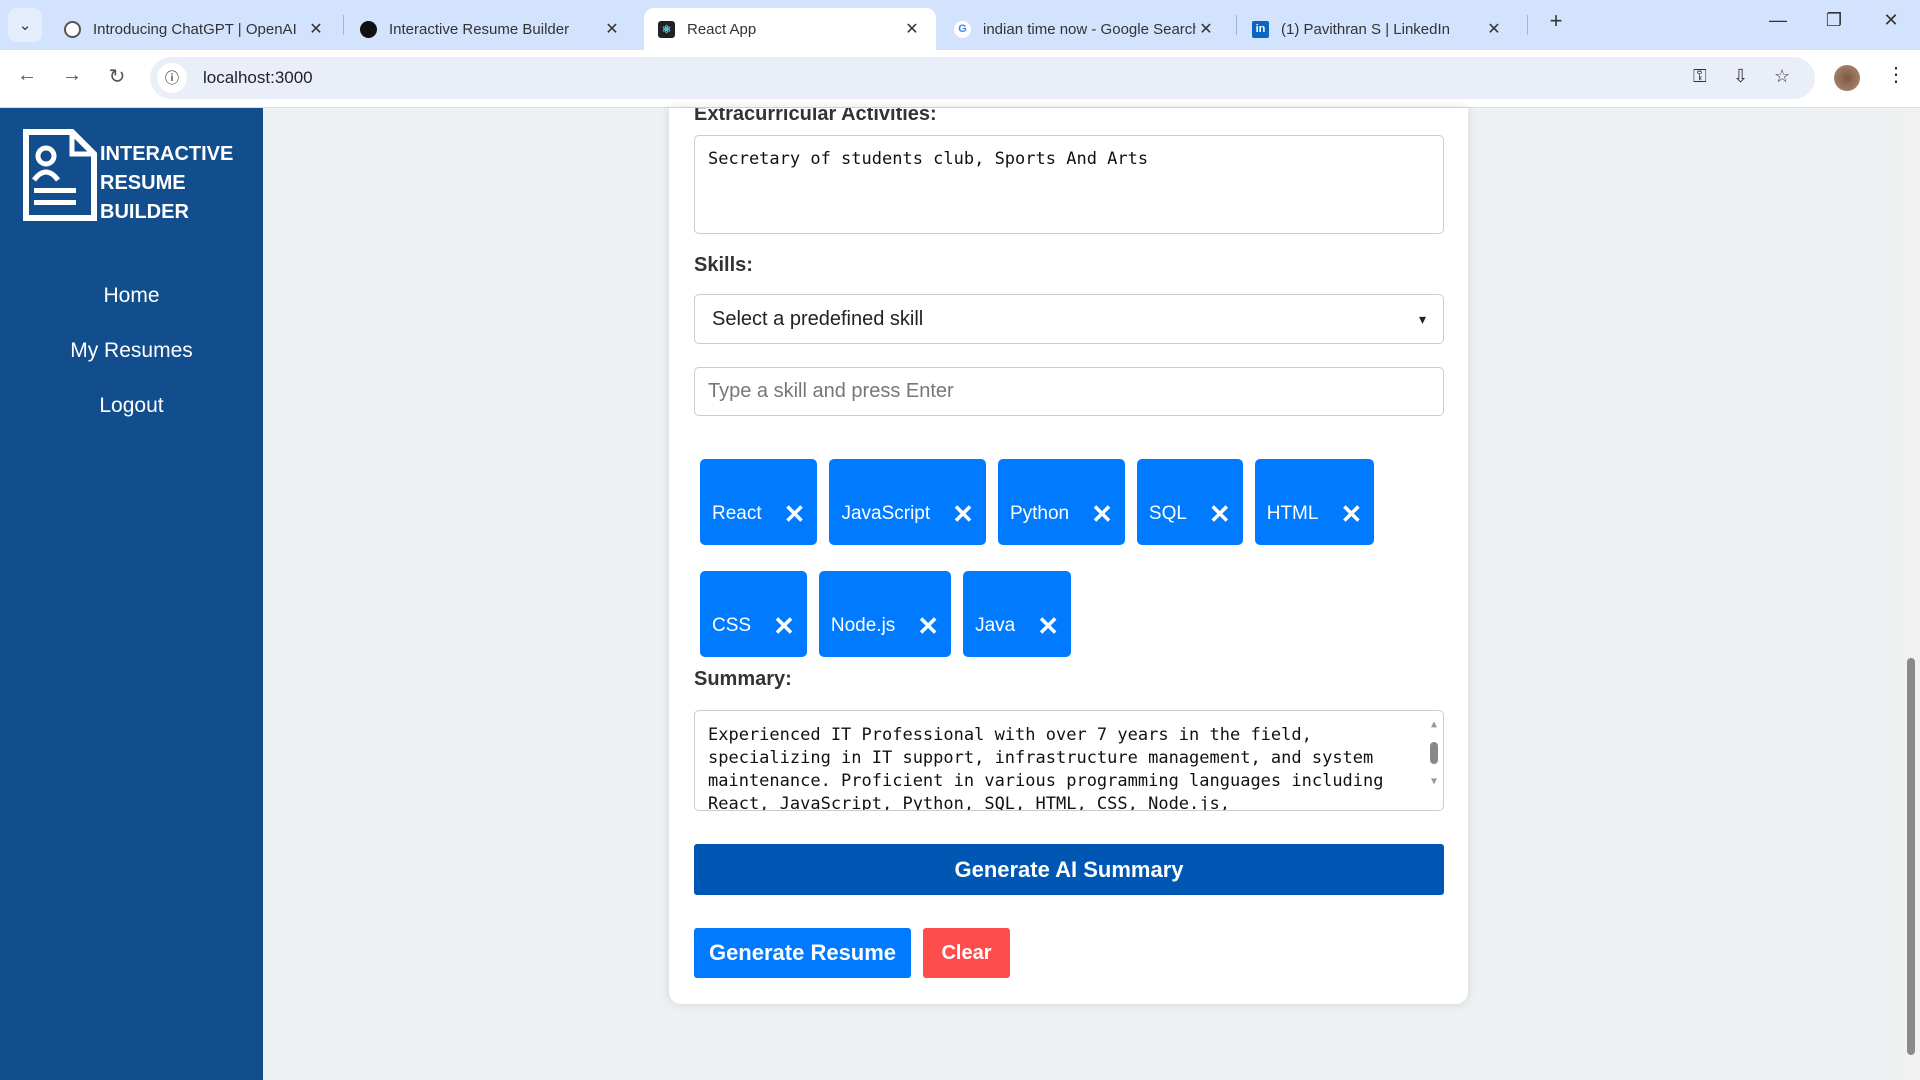 The image size is (1920, 1080). I want to click on back-button: ←, so click(27, 75).